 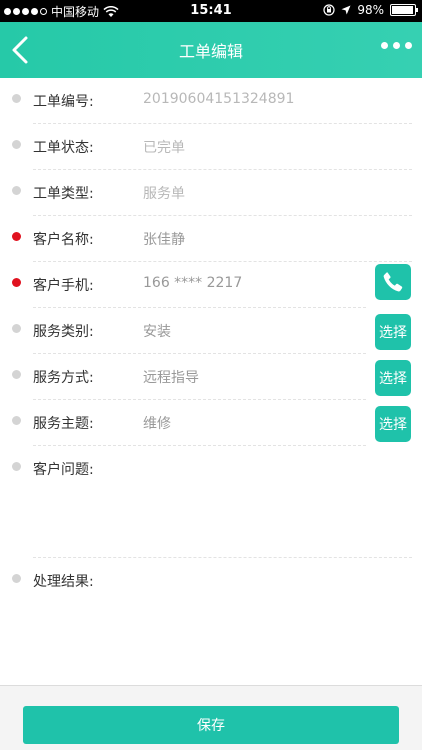 What do you see at coordinates (171, 378) in the screenshot?
I see `service-method-value: 远程指导` at bounding box center [171, 378].